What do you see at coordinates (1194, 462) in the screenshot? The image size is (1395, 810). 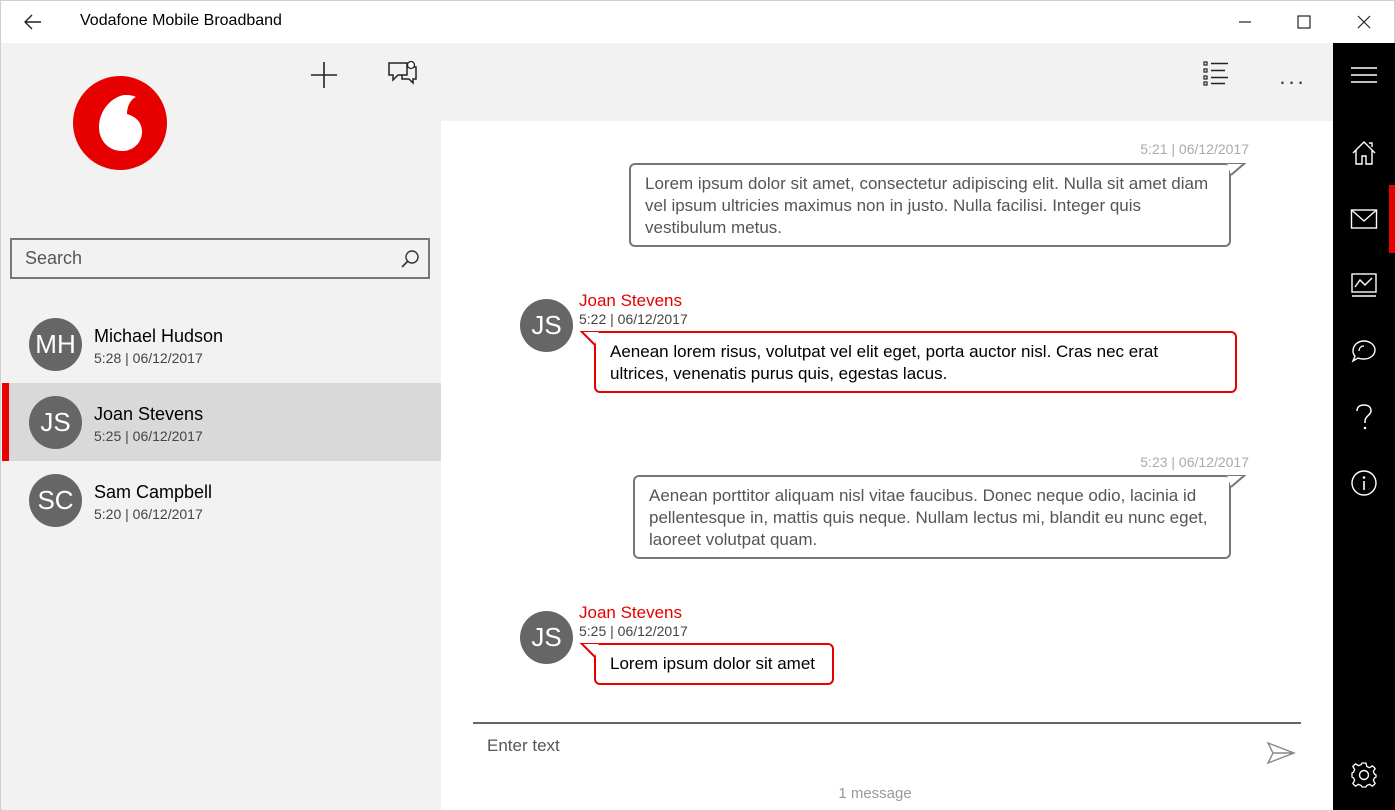 I see `message-time: 5:23 | 06/12/2017` at bounding box center [1194, 462].